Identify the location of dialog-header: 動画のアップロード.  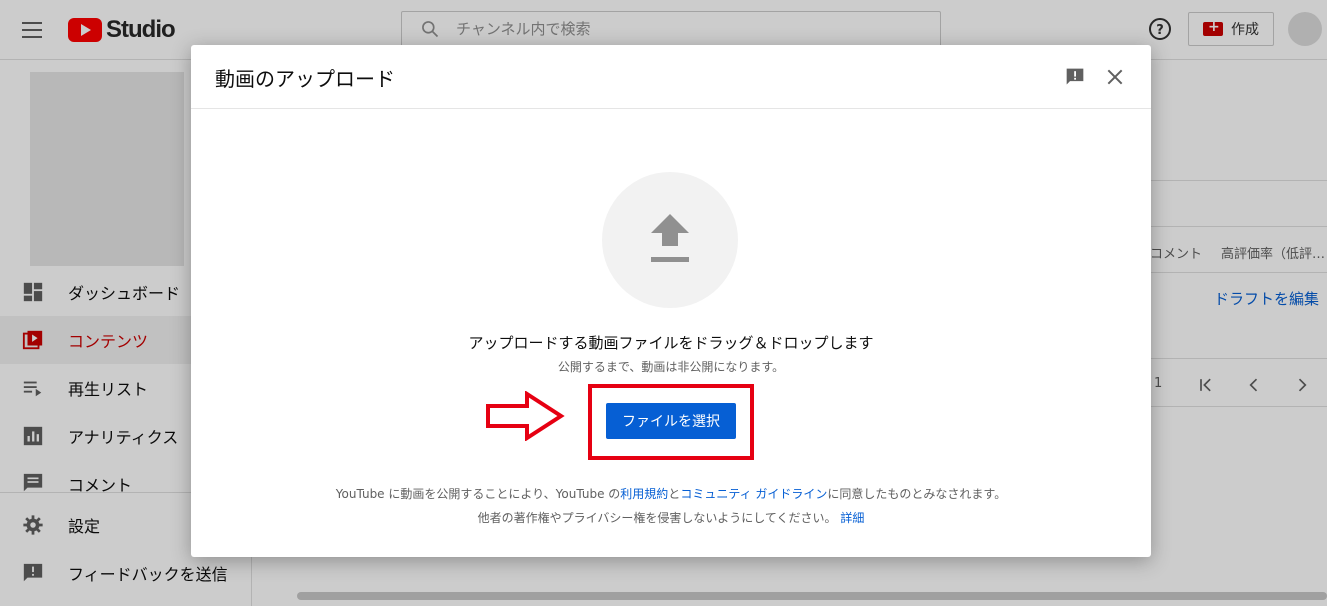
(671, 77).